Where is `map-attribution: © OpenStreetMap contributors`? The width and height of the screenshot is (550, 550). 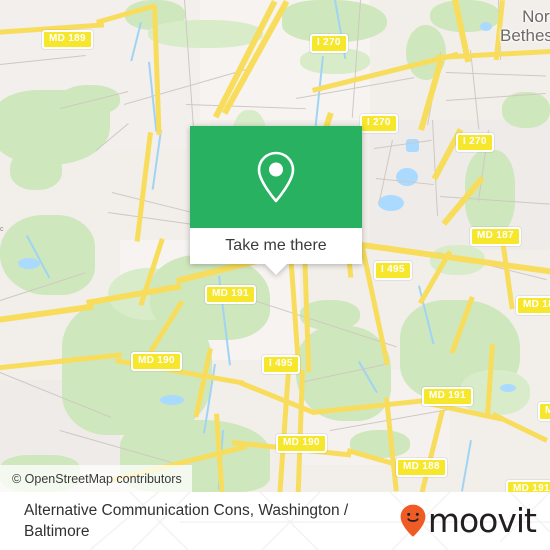 map-attribution: © OpenStreetMap contributors is located at coordinates (96, 478).